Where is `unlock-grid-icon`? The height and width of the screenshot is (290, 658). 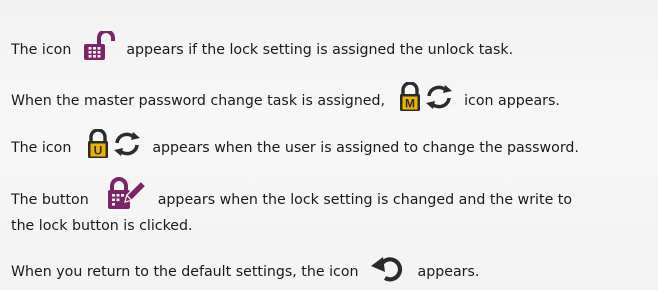
unlock-grid-icon is located at coordinates (100, 46).